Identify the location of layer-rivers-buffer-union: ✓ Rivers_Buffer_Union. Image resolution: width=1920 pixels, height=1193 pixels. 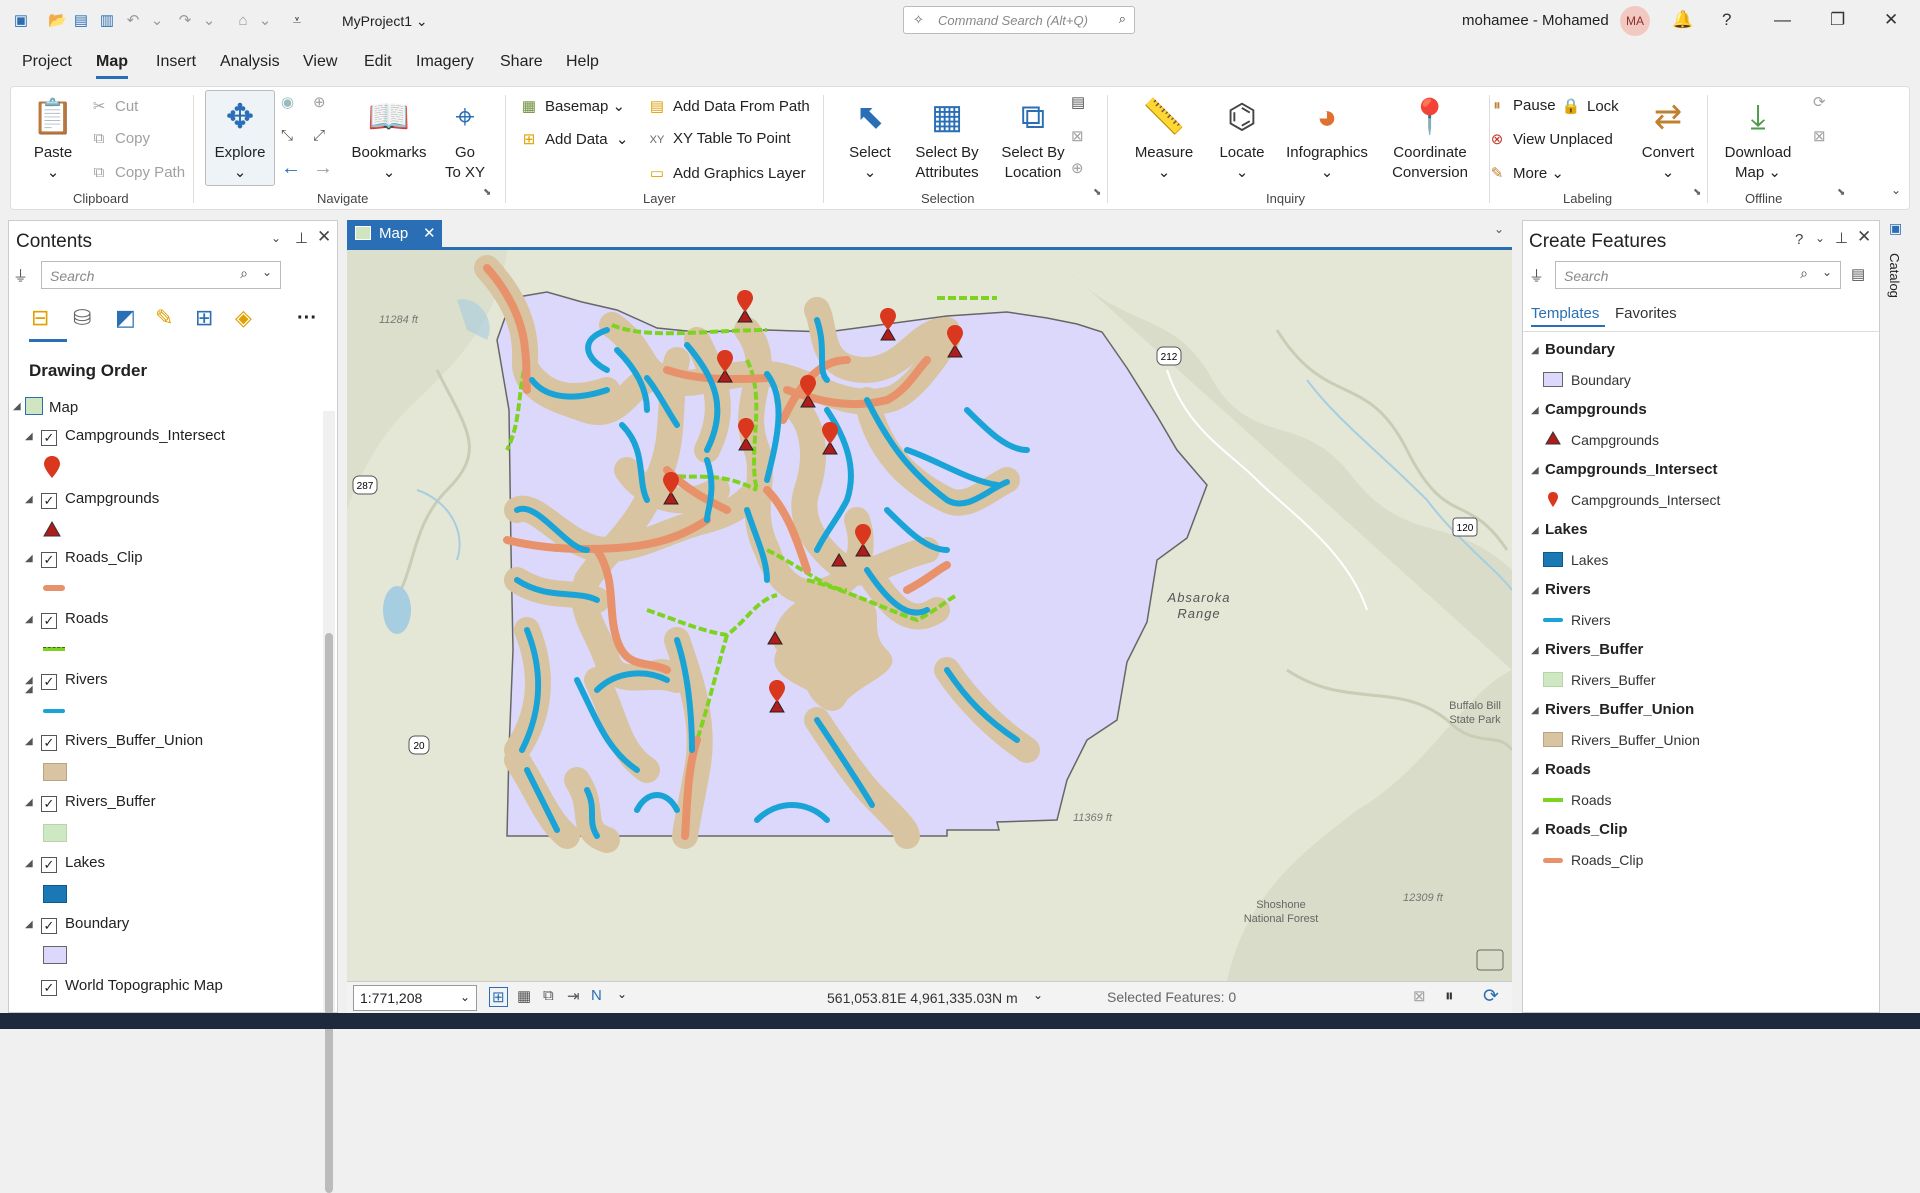
(122, 741).